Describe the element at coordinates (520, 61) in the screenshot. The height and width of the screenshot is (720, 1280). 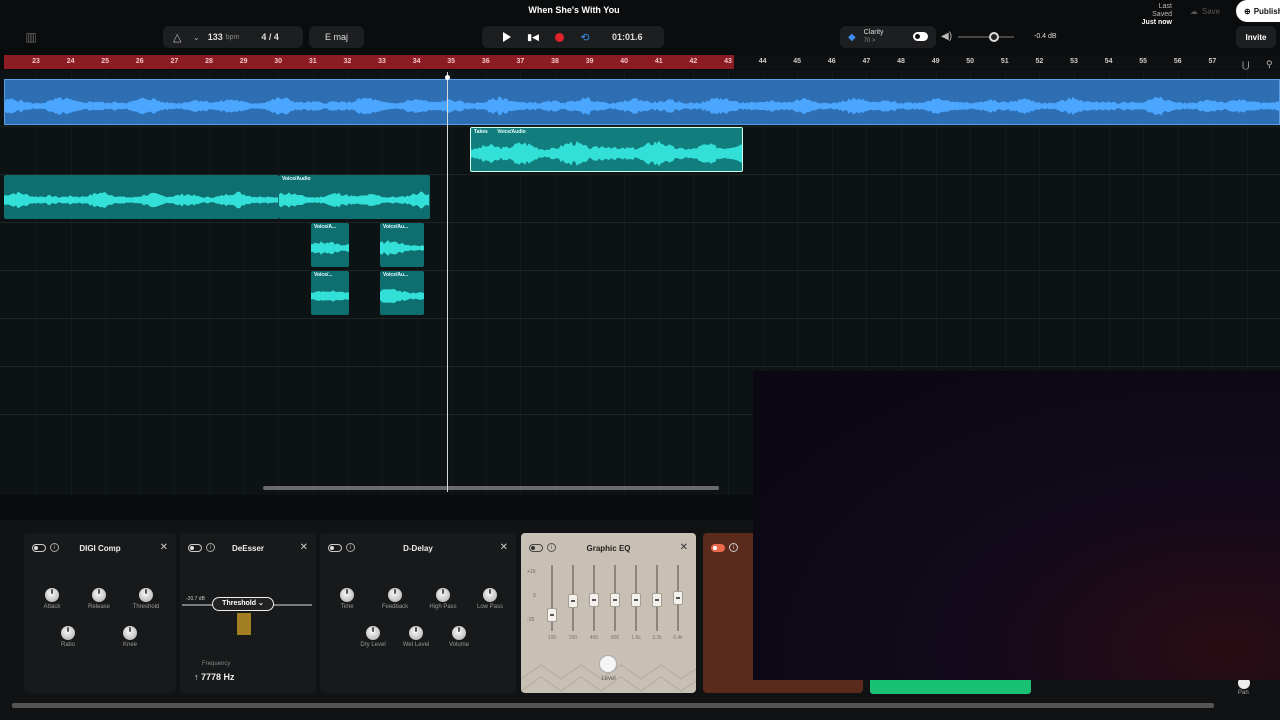
I see `ruler-bar-number: 37` at that location.